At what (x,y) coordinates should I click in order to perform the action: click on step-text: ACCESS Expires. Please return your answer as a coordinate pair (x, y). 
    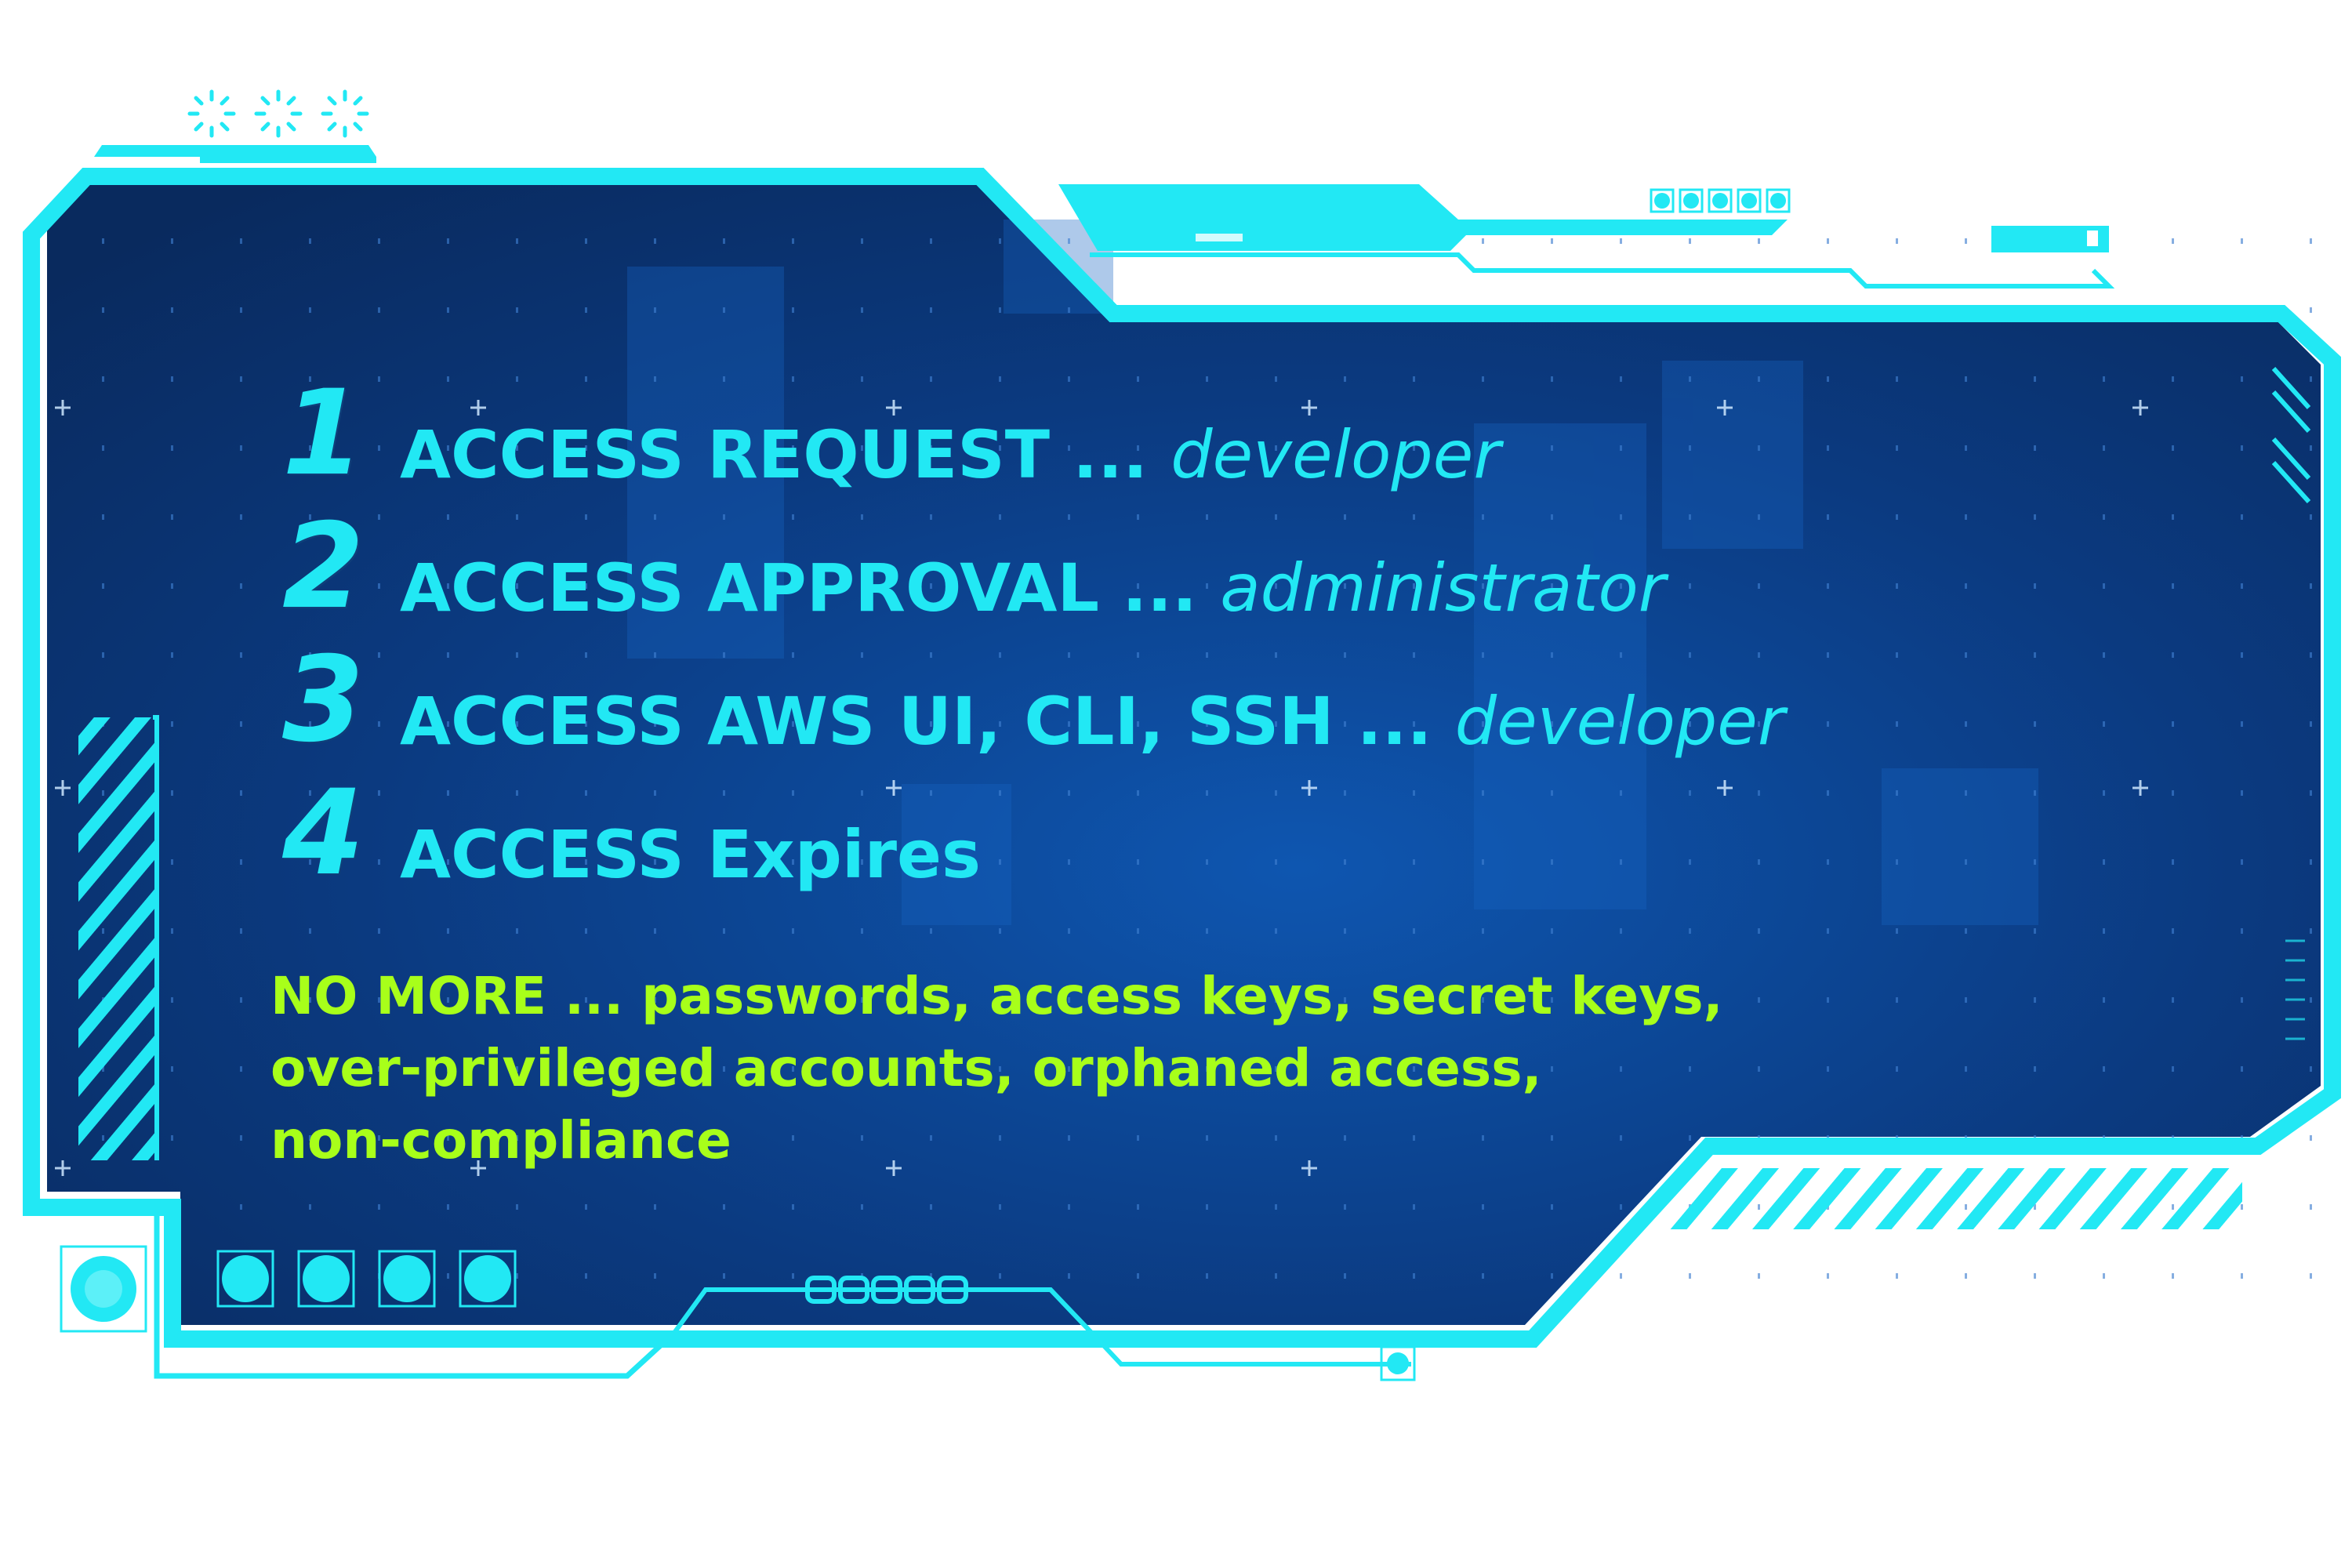
    Looking at the image, I should click on (690, 855).